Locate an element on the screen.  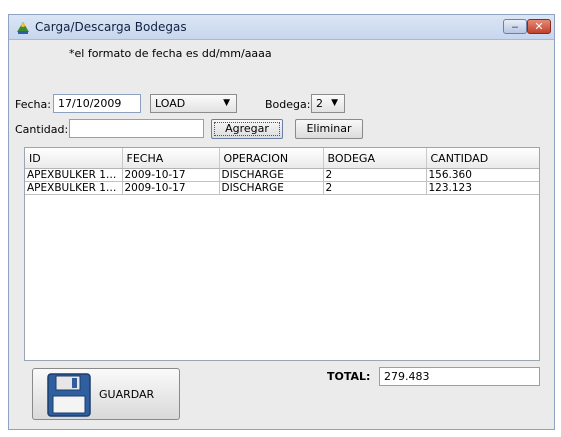
app-icon is located at coordinates (23, 28).